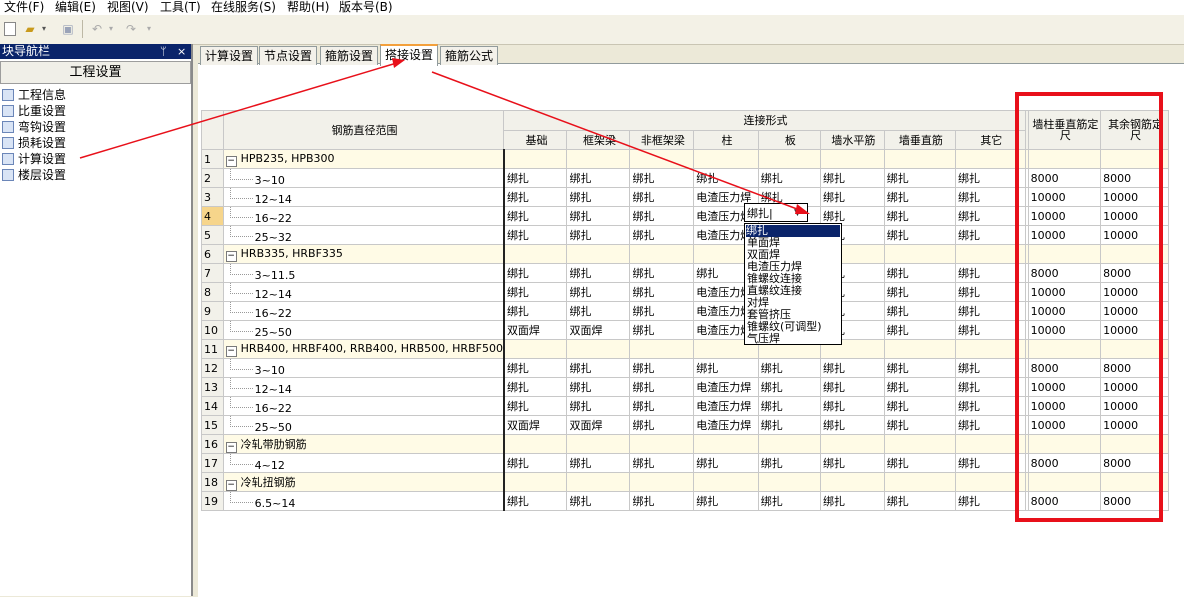 This screenshot has width=1184, height=597. Describe the element at coordinates (618, 142) in the screenshot. I see `annotation-arrow-to-cell` at that location.